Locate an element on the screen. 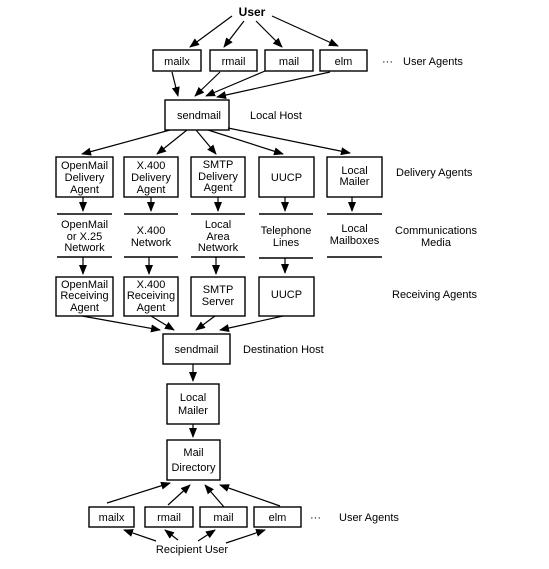  delivery-label: UUCP is located at coordinates (286, 178).